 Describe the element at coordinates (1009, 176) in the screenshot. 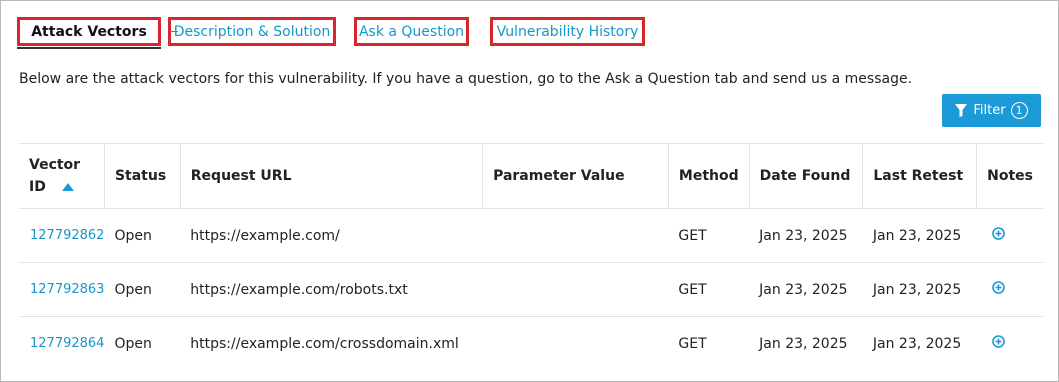

I see `column-header-notes: Notes` at that location.